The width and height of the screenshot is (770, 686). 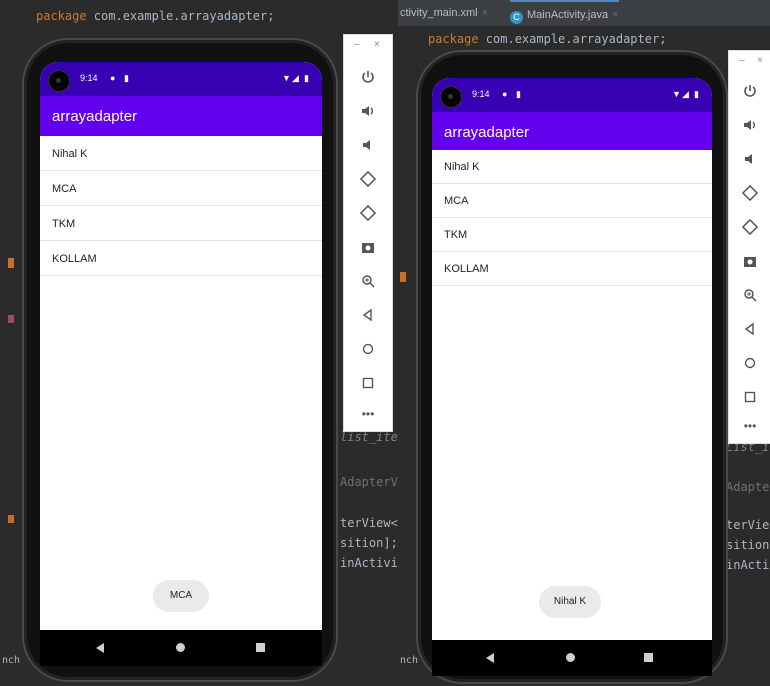 What do you see at coordinates (749, 247) in the screenshot?
I see `emulator-toolbar: – × •••` at bounding box center [749, 247].